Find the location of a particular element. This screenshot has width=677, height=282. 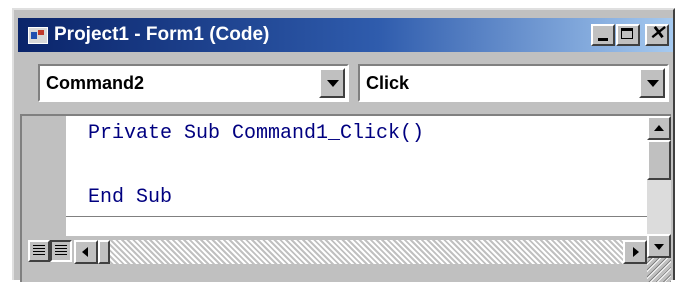

procedure-separator is located at coordinates (356, 216).